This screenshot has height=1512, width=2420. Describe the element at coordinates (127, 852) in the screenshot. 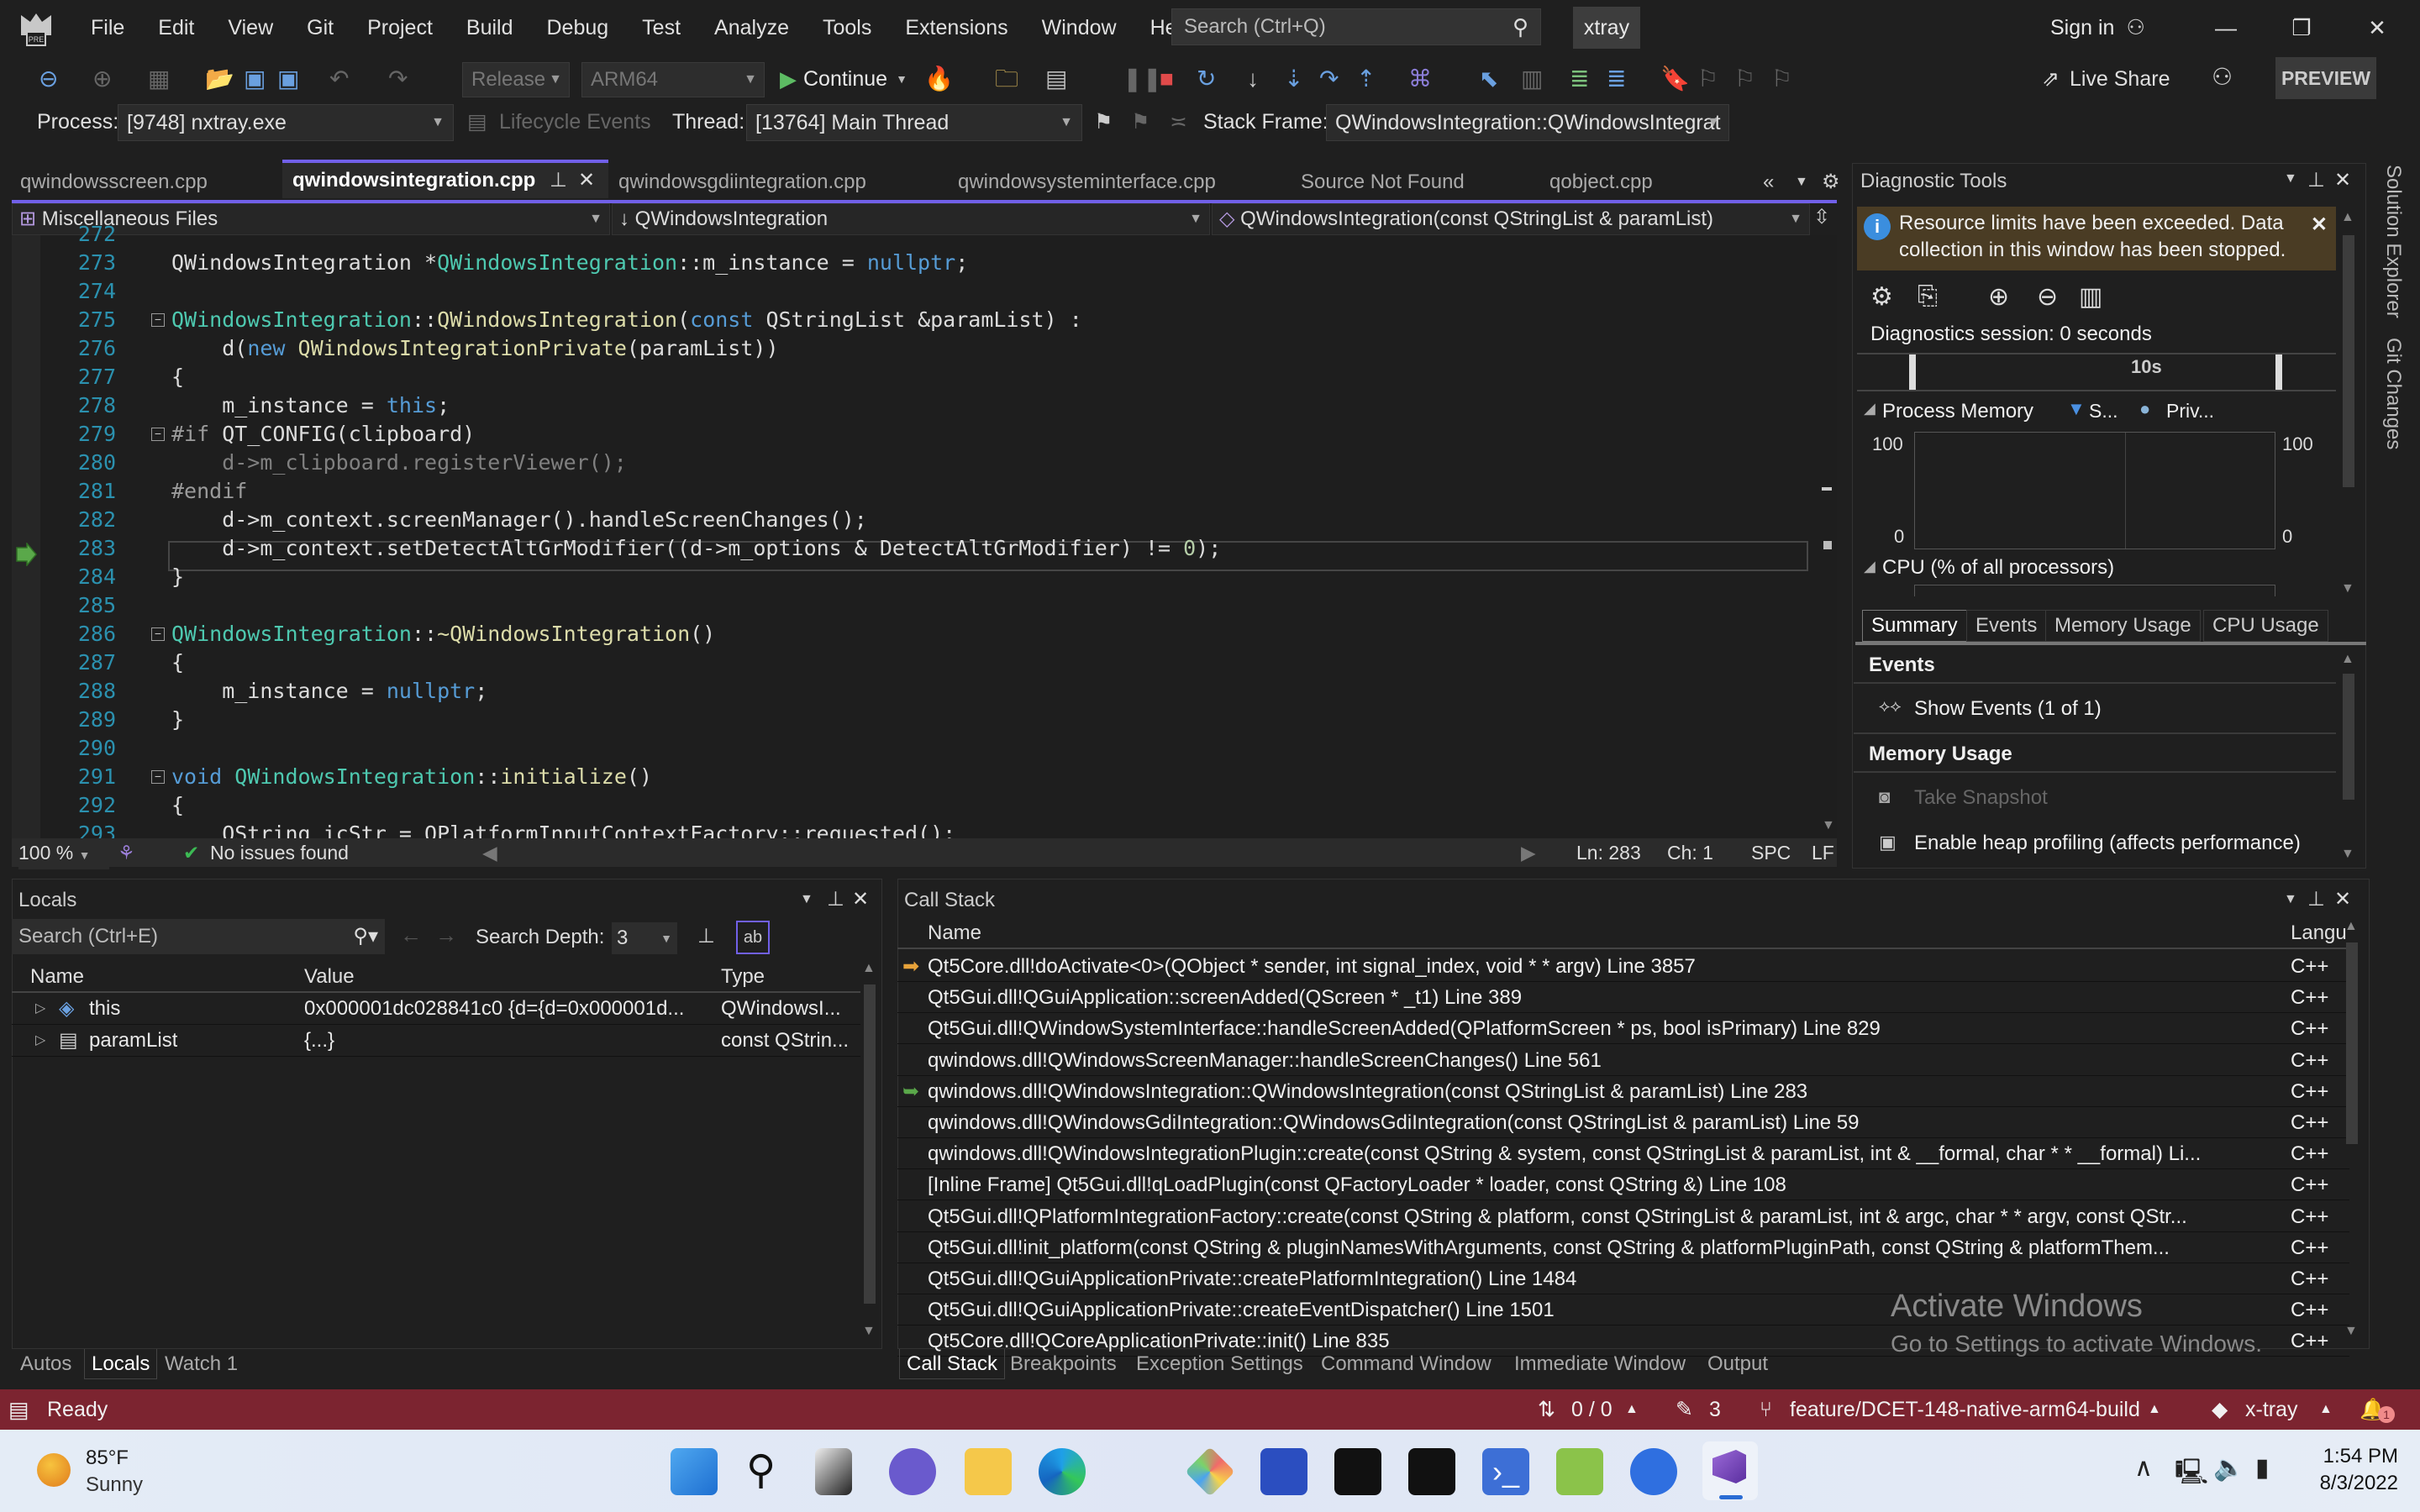

I see `intellicode-icon: ⚘` at that location.